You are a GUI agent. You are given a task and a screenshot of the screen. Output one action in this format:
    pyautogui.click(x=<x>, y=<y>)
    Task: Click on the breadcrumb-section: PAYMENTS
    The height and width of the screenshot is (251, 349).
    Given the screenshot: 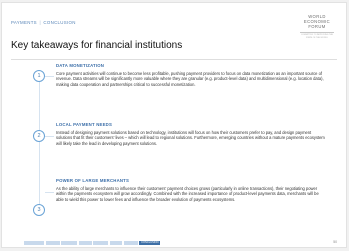 What is the action you would take?
    pyautogui.click(x=24, y=22)
    